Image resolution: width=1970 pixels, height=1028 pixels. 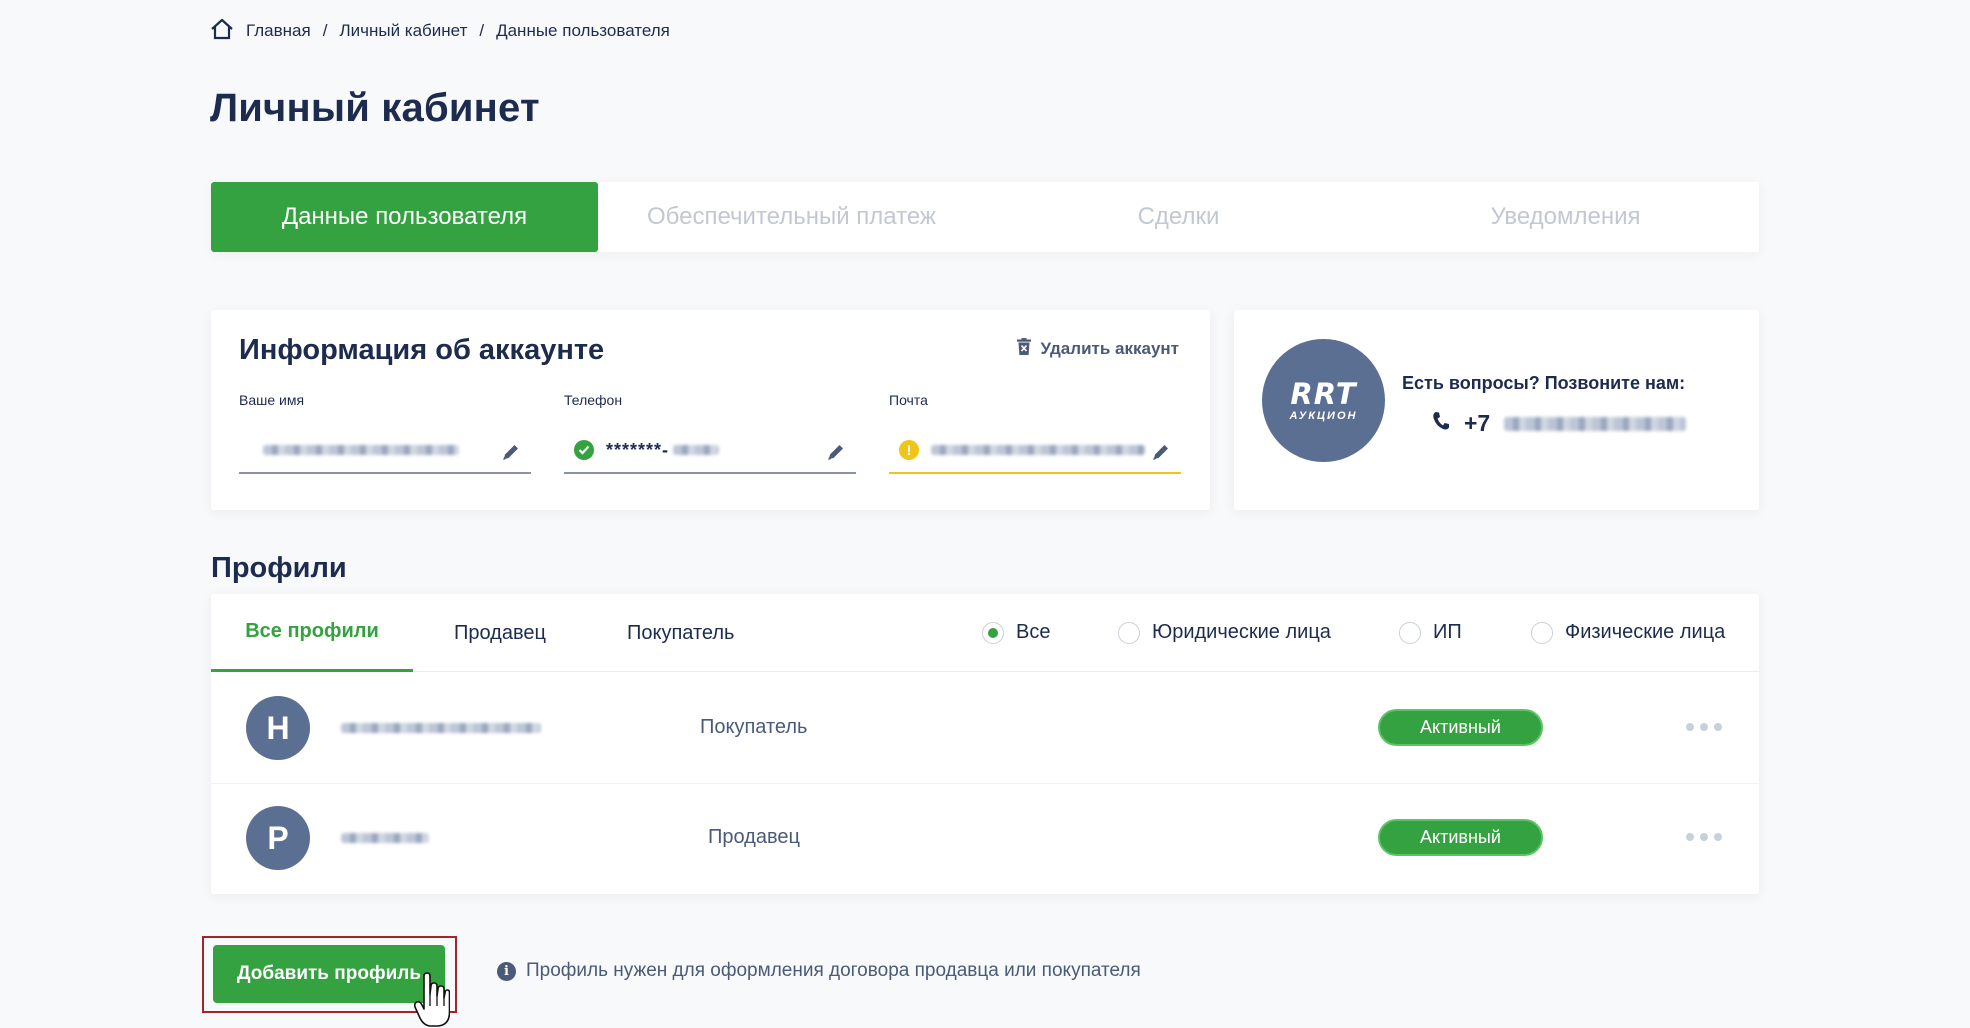 I want to click on delete-account-label: Удалить аккаунт, so click(x=1109, y=348).